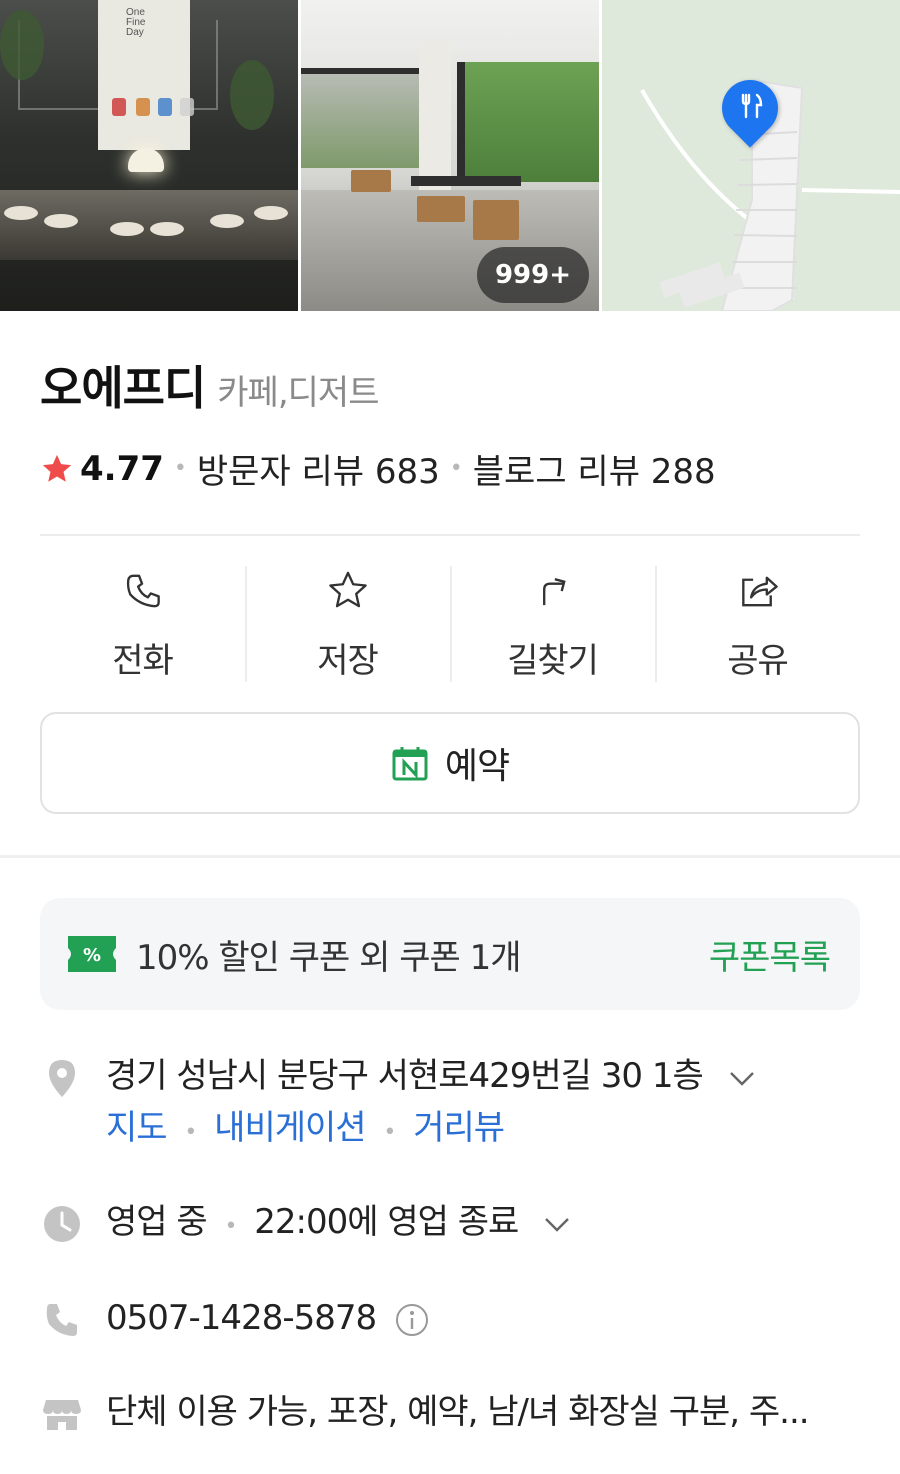 The height and width of the screenshot is (1474, 900). I want to click on address-links: 지도 • 내비게이션 • 거리뷰, so click(431, 1130).